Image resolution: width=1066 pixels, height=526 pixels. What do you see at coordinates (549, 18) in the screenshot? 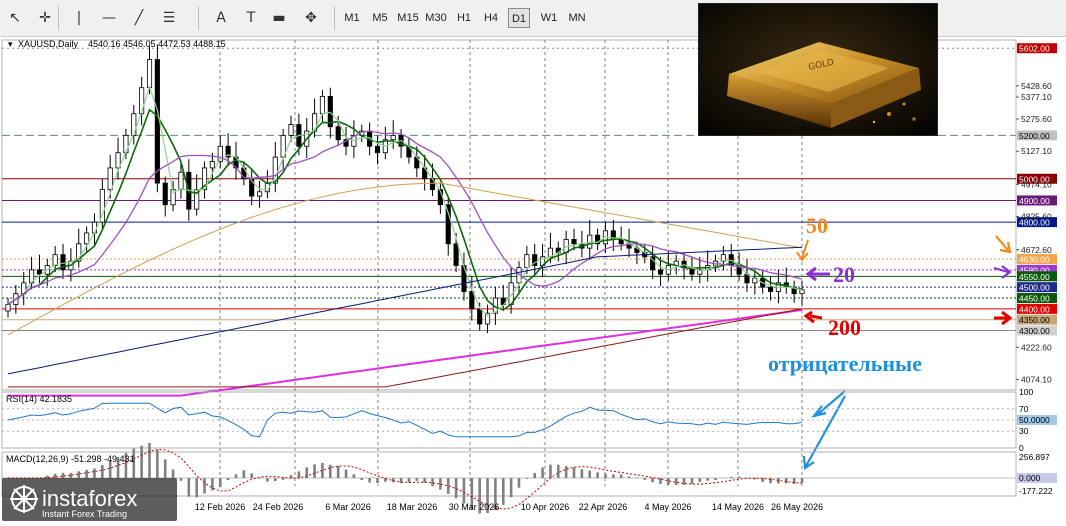
I see `timeframe-w1: W1` at bounding box center [549, 18].